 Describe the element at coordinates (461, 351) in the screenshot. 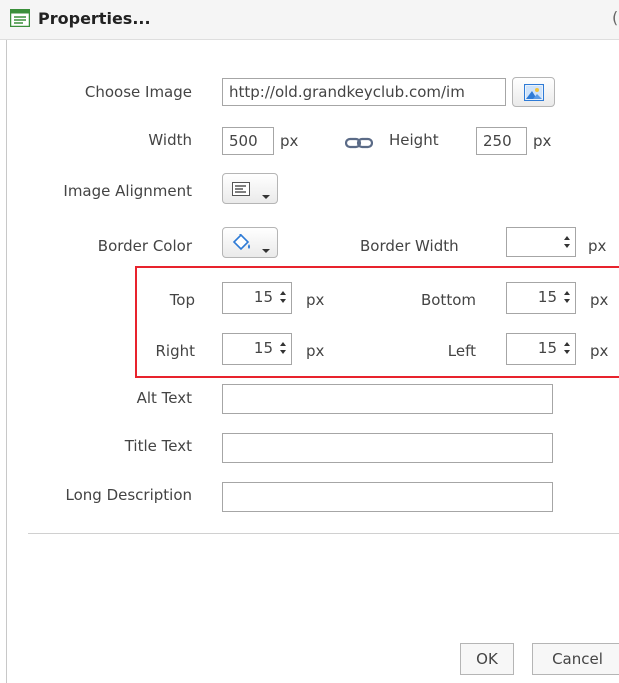

I see `margin-left-label: Left` at that location.